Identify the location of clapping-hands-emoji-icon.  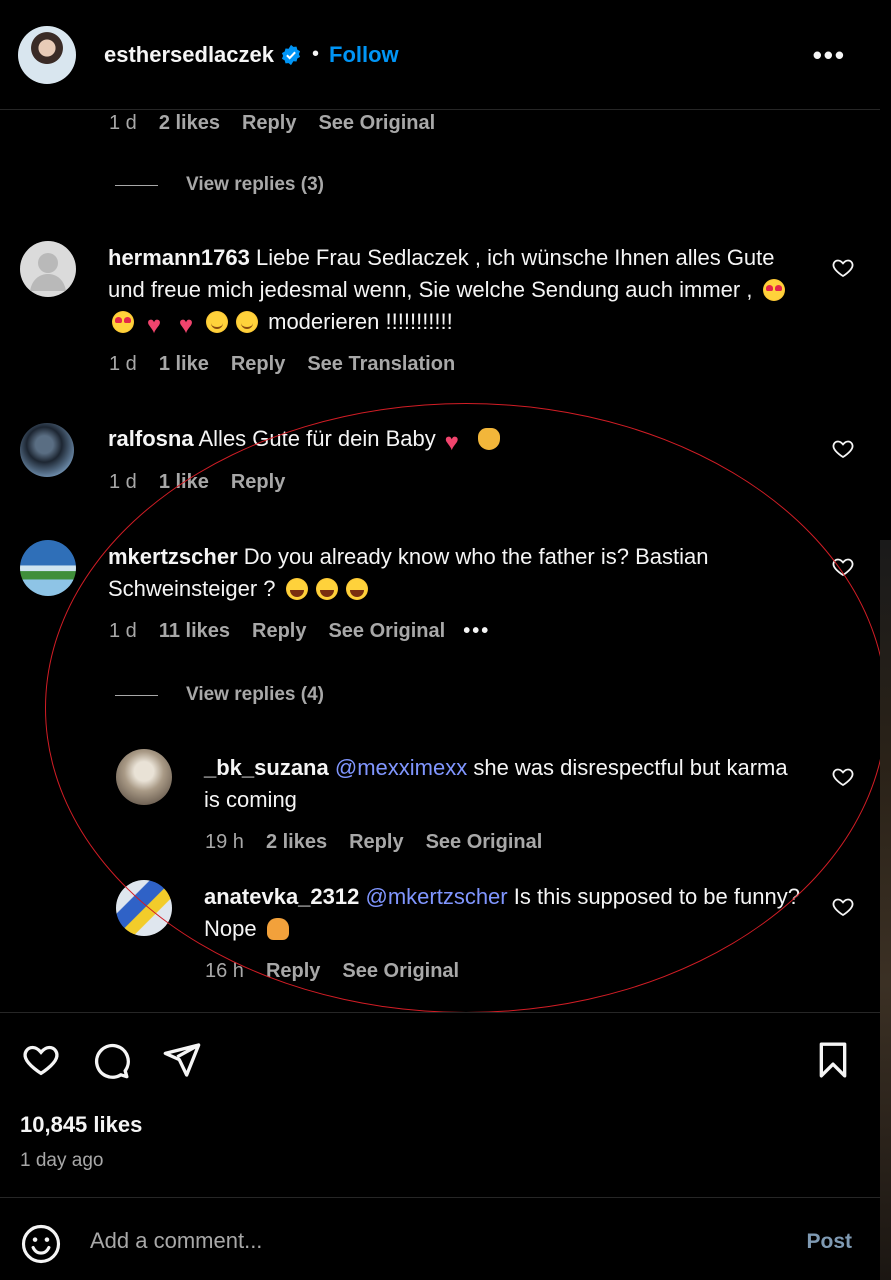
(488, 439).